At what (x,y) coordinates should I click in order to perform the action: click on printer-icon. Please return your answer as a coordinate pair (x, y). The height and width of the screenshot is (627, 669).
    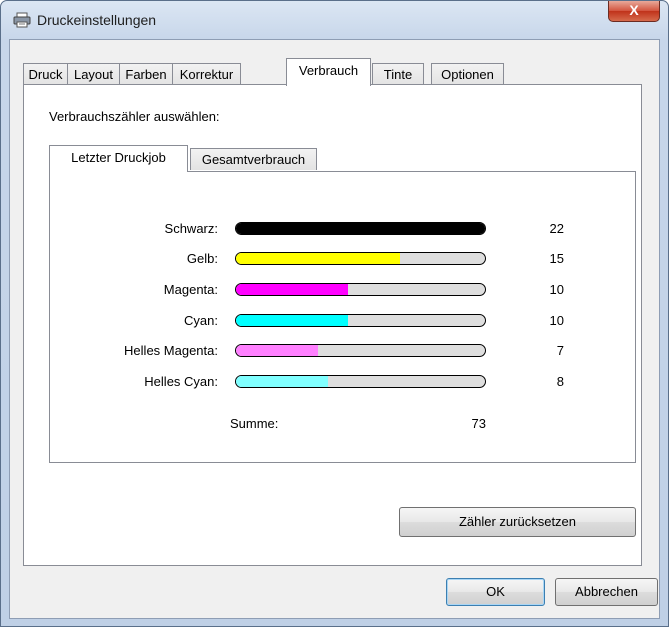
    Looking at the image, I should click on (22, 20).